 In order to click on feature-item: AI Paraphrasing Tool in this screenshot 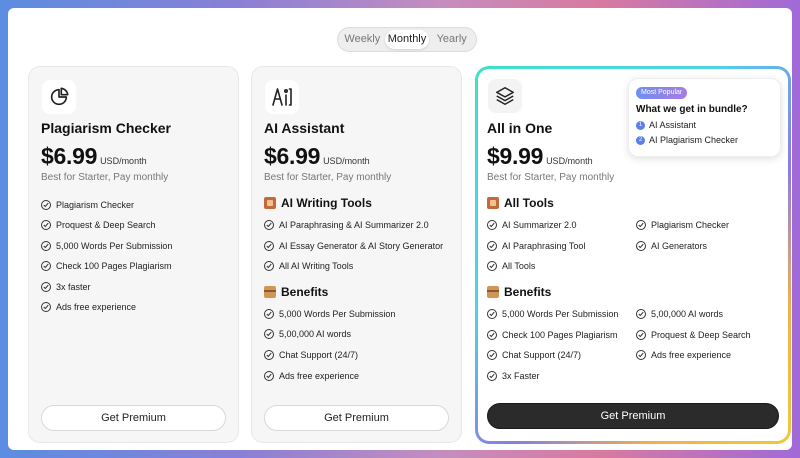, I will do `click(536, 246)`.